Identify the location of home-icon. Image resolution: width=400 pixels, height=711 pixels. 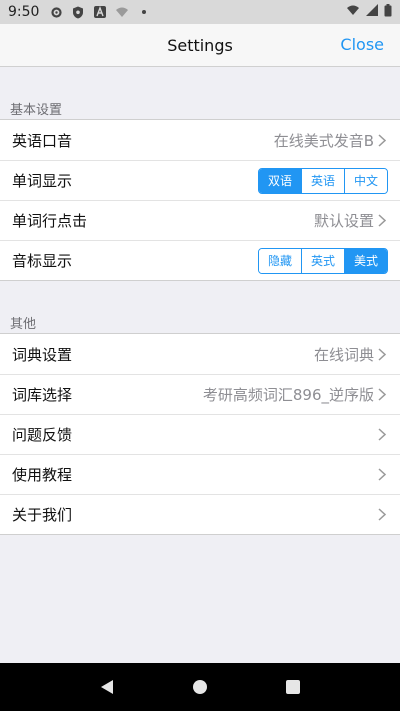
(200, 687).